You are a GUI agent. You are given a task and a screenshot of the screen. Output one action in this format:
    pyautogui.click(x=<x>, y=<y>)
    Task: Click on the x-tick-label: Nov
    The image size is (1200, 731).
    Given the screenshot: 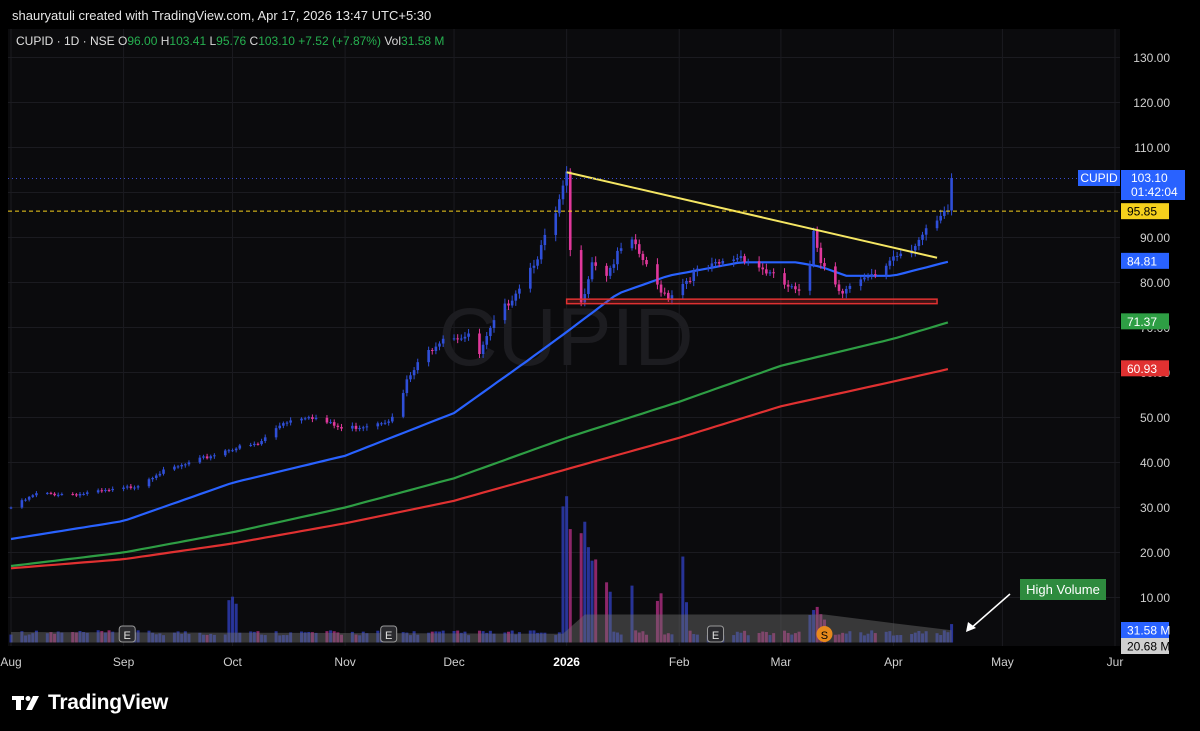 What is the action you would take?
    pyautogui.click(x=344, y=662)
    